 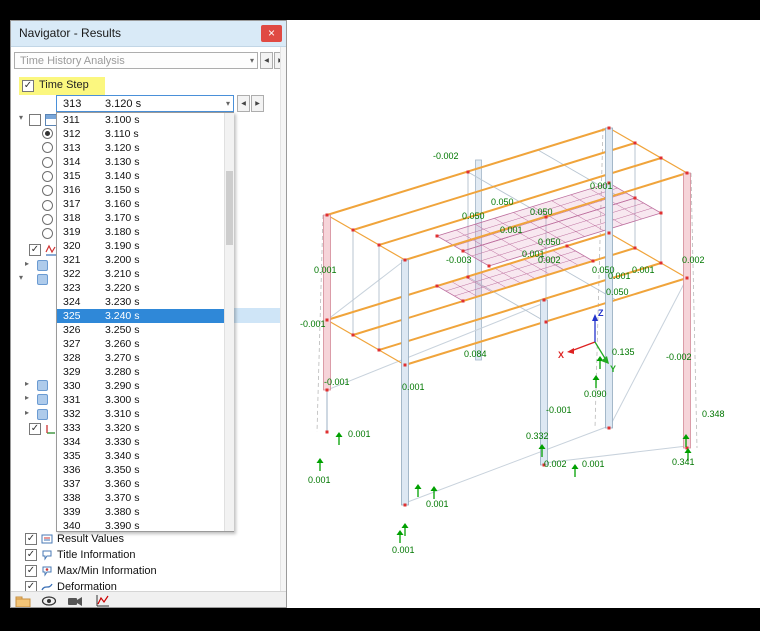 What do you see at coordinates (145, 162) in the screenshot?
I see `time-step-option: 314 3.130 s` at bounding box center [145, 162].